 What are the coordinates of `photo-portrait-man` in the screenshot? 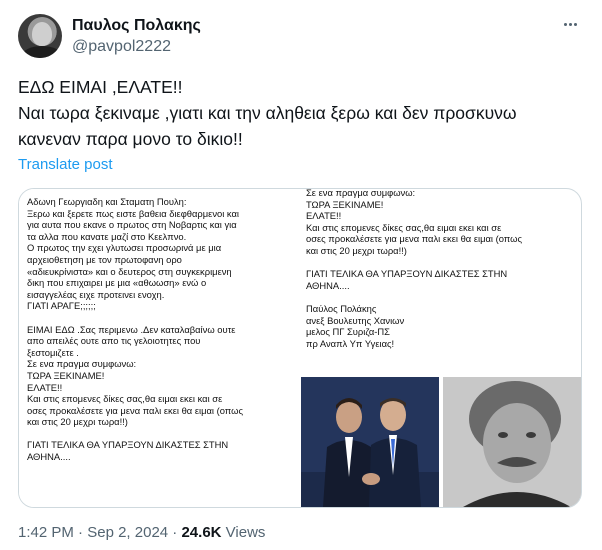 It's located at (512, 442).